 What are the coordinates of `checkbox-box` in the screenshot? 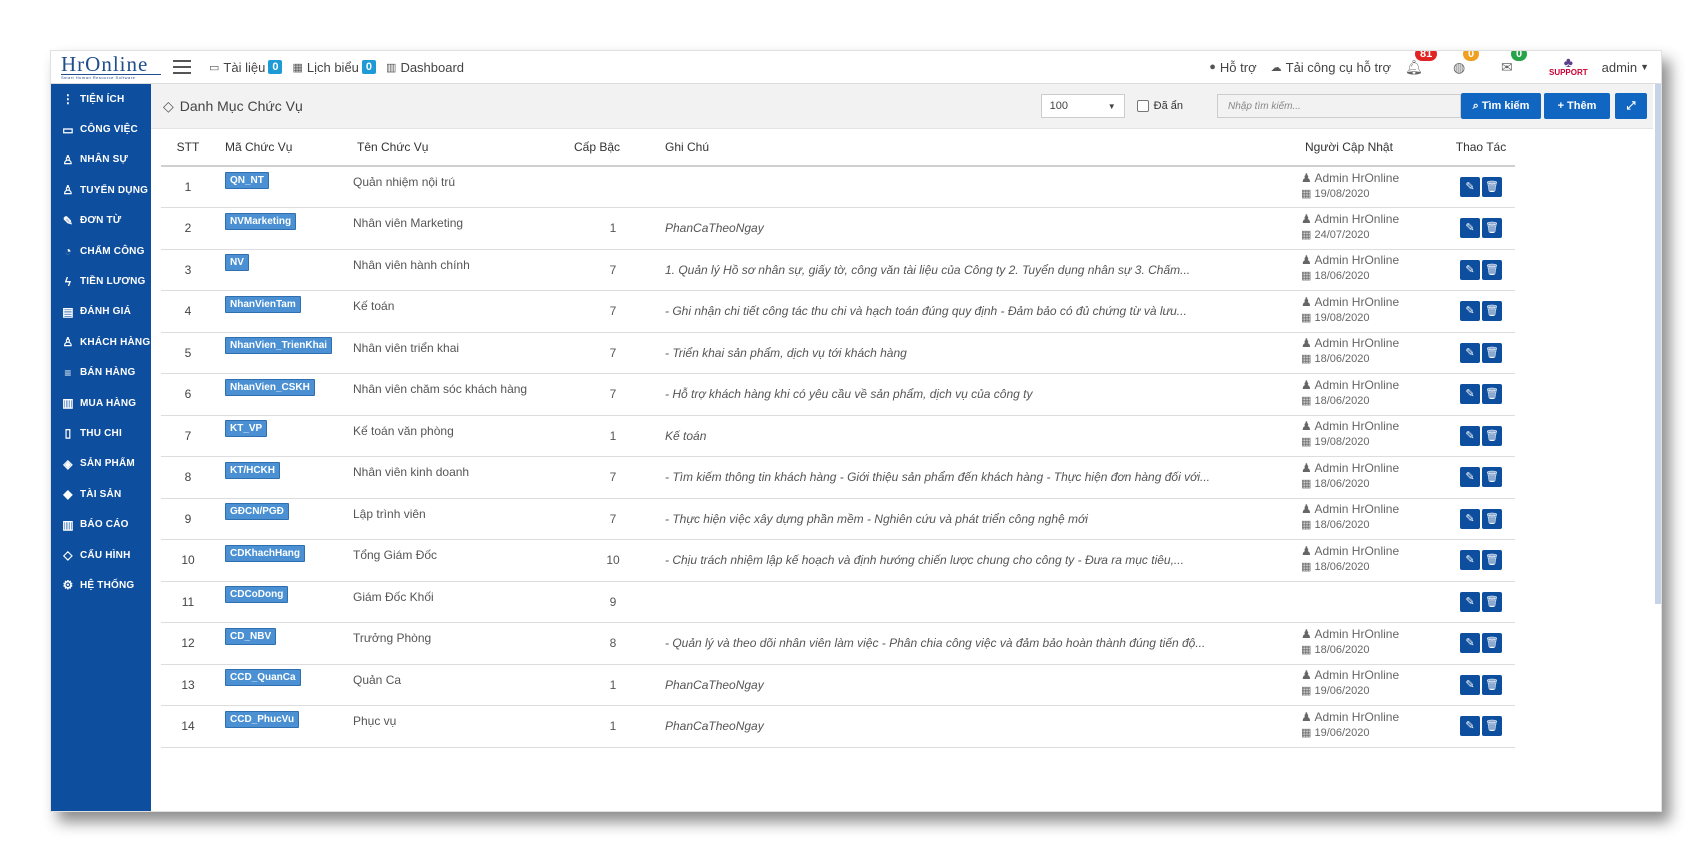 It's located at (1142, 106).